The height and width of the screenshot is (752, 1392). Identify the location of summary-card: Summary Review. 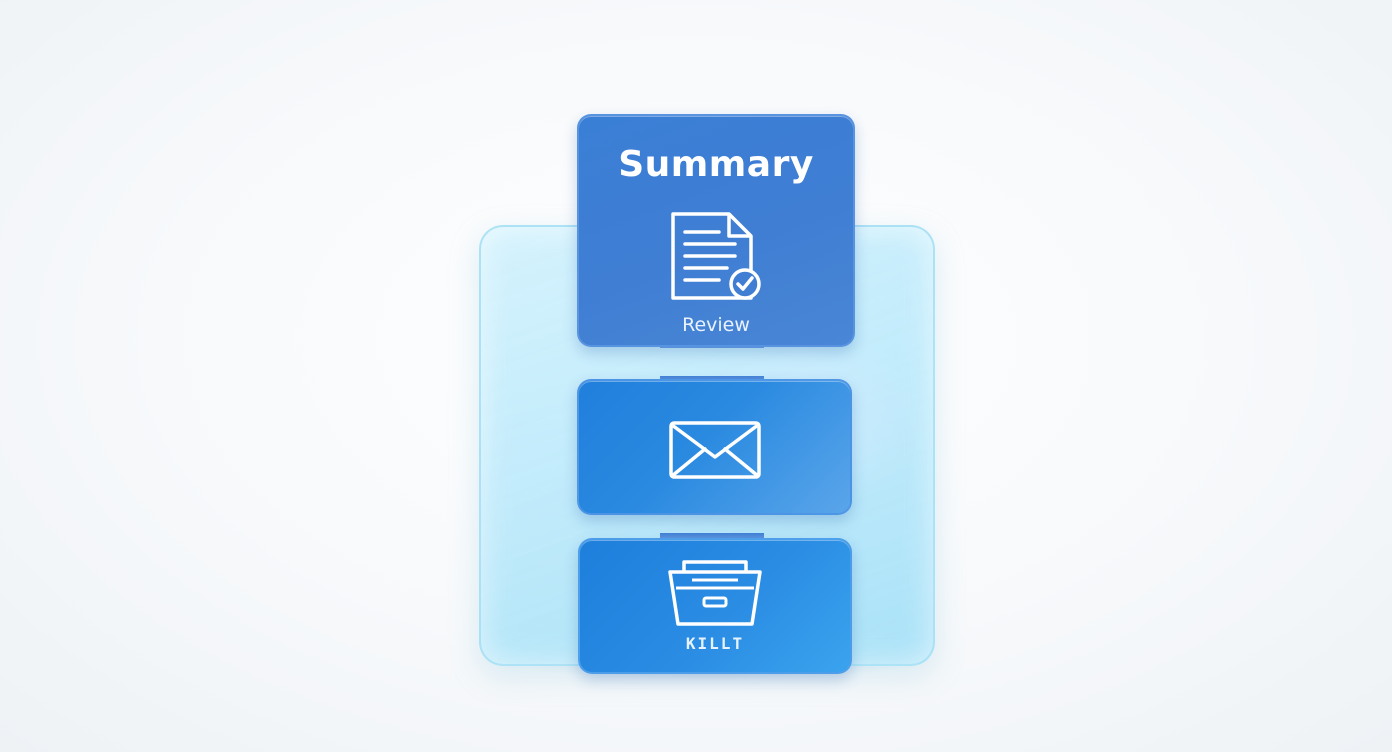
(716, 230).